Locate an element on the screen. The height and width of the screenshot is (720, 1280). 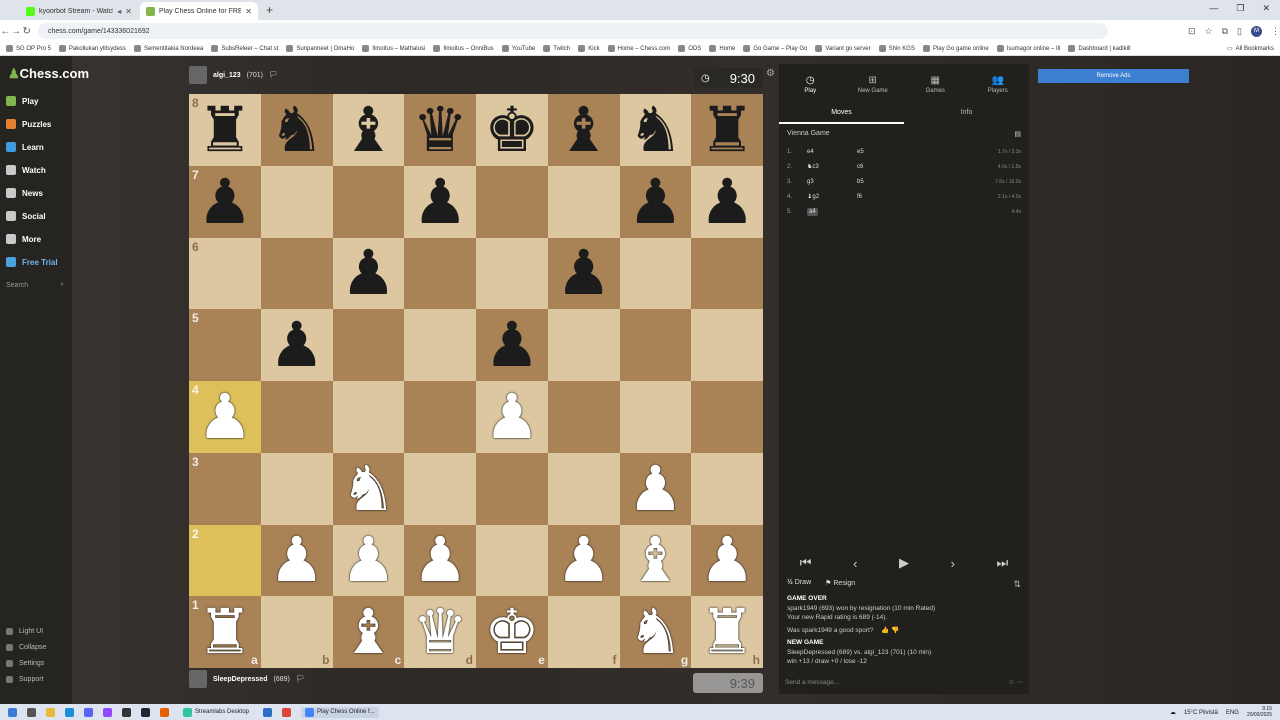
square-d7: ♟ is located at coordinates (440, 201).